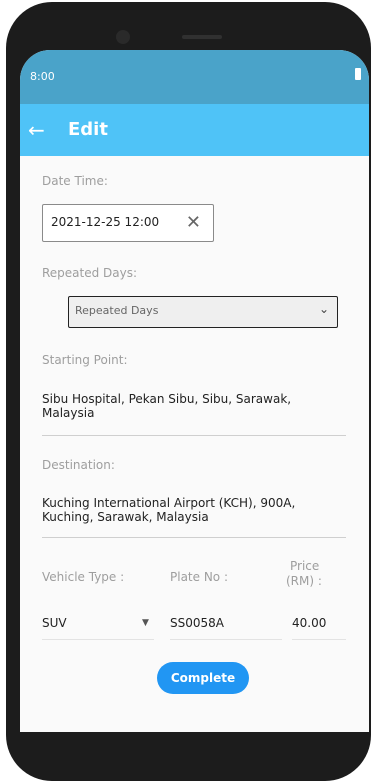 Image resolution: width=377 pixels, height=783 pixels. Describe the element at coordinates (85, 360) in the screenshot. I see `starting-point-label: Starting Point:` at that location.